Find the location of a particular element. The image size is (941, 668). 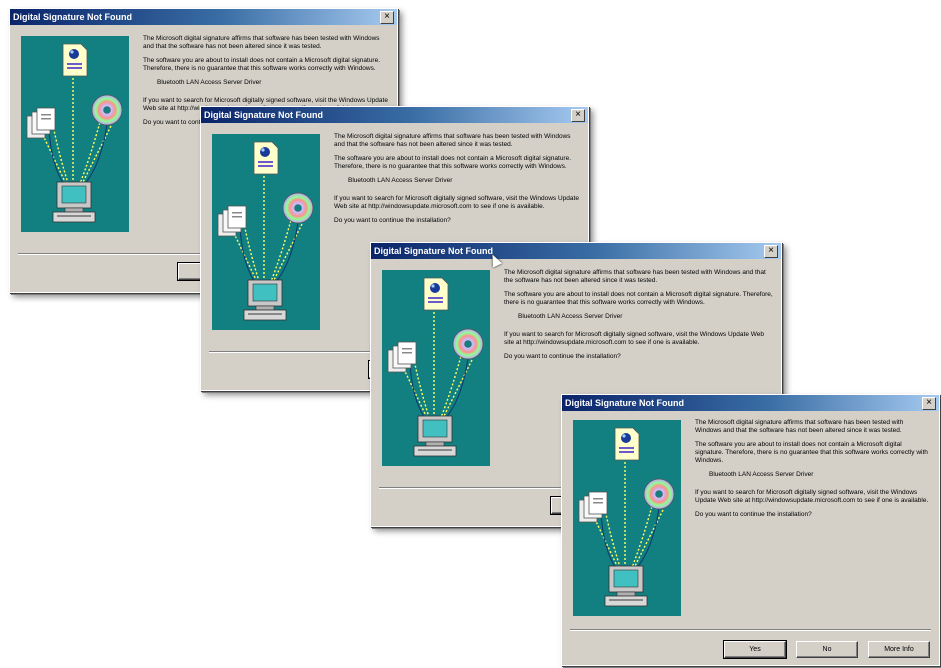

separator is located at coordinates (750, 630).